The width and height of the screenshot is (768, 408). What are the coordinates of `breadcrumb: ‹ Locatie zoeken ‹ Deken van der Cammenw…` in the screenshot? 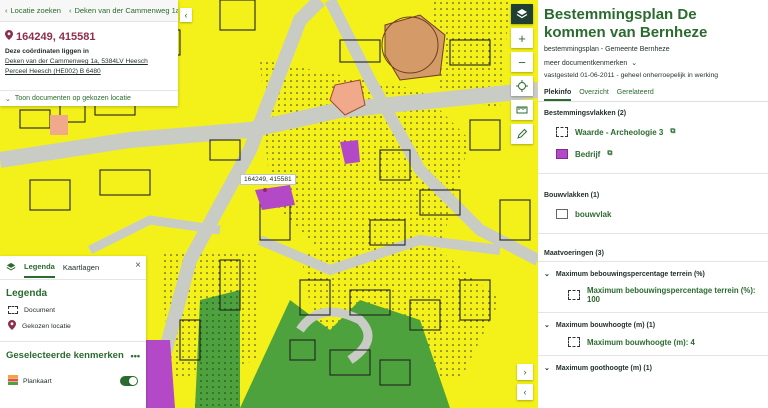 It's located at (89, 11).